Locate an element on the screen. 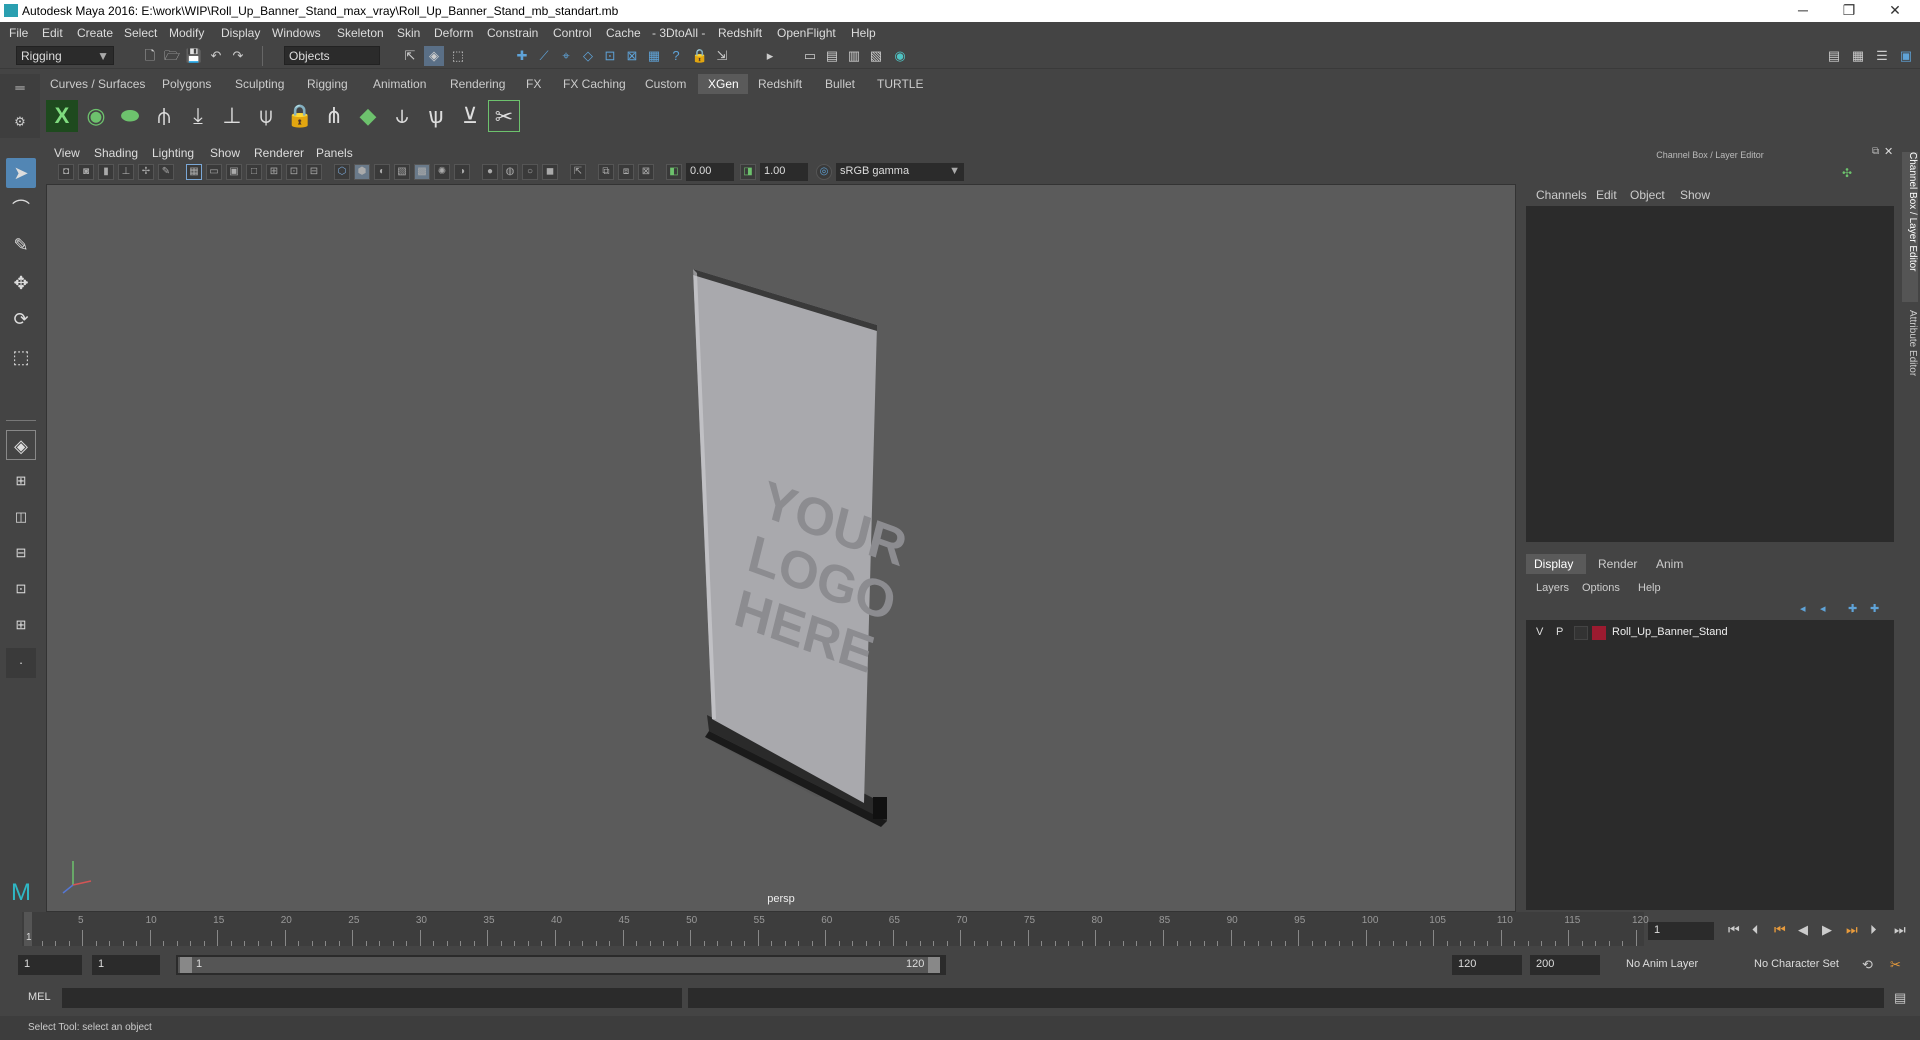  float-panel-icon: ⧉ is located at coordinates (1875, 151).